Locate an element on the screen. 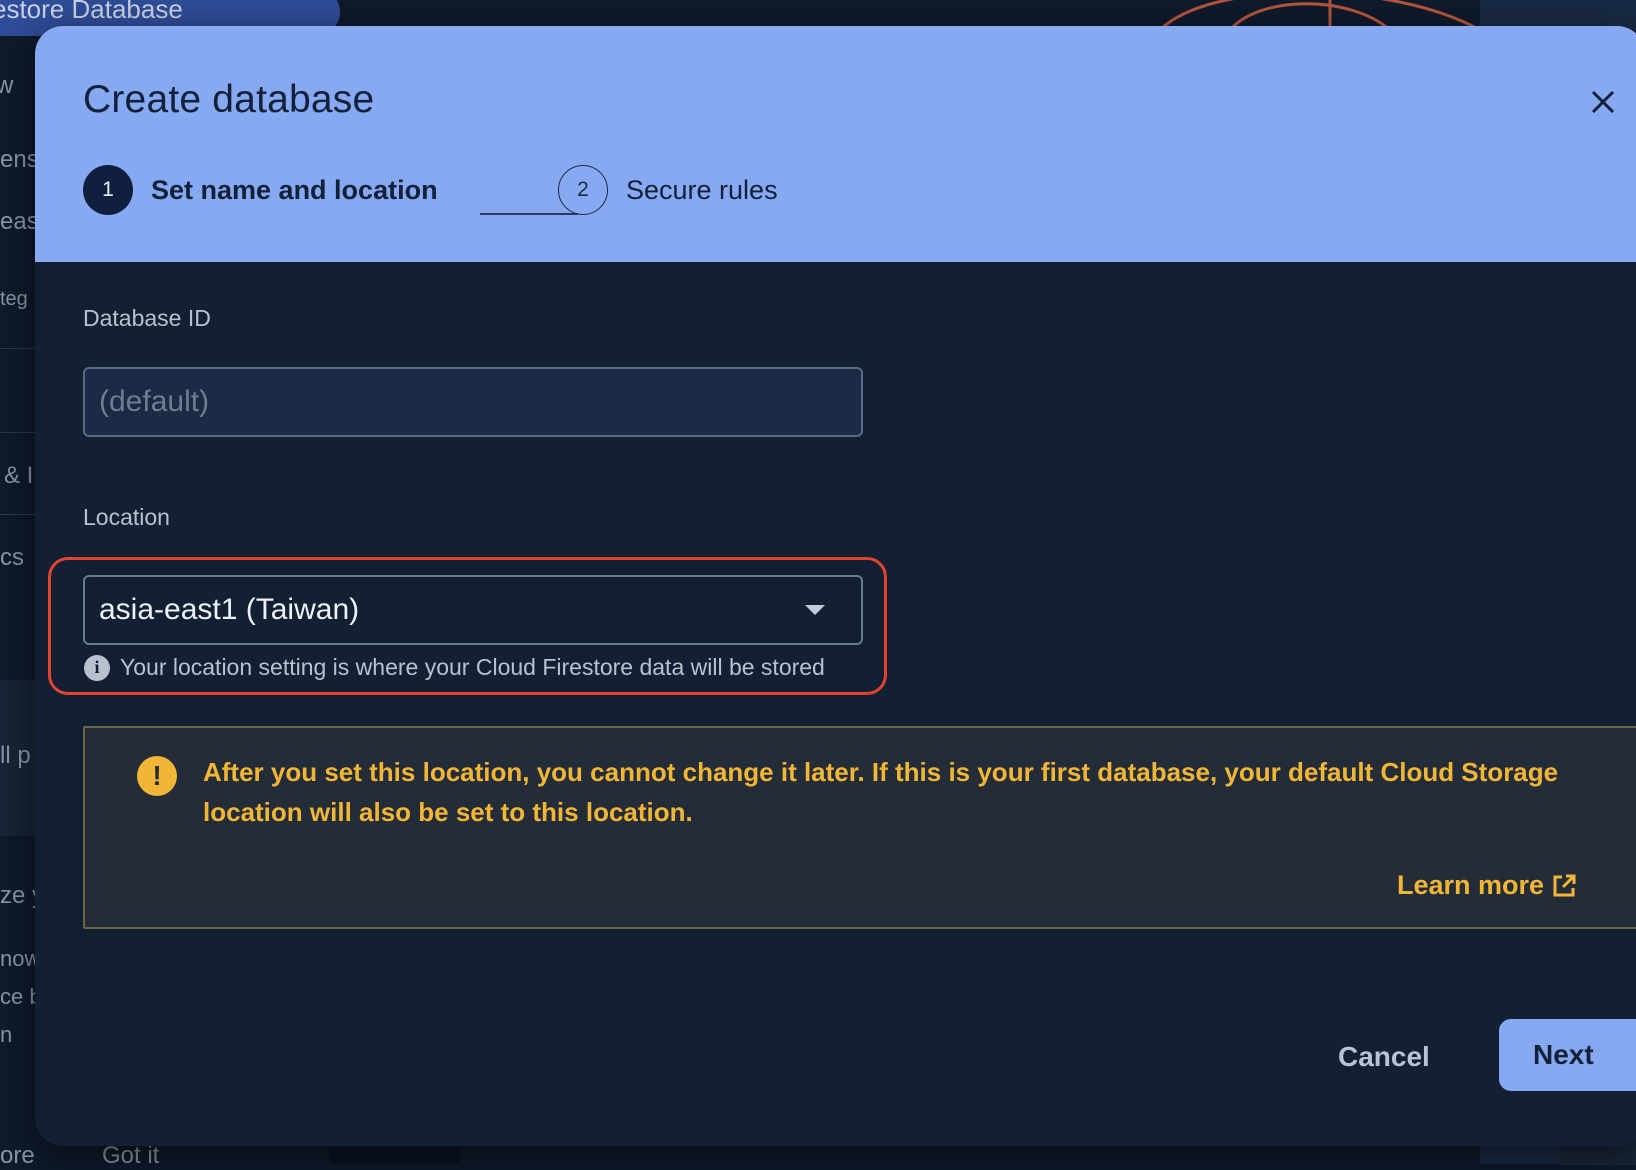 This screenshot has width=1636, height=1170. close-button is located at coordinates (1603, 102).